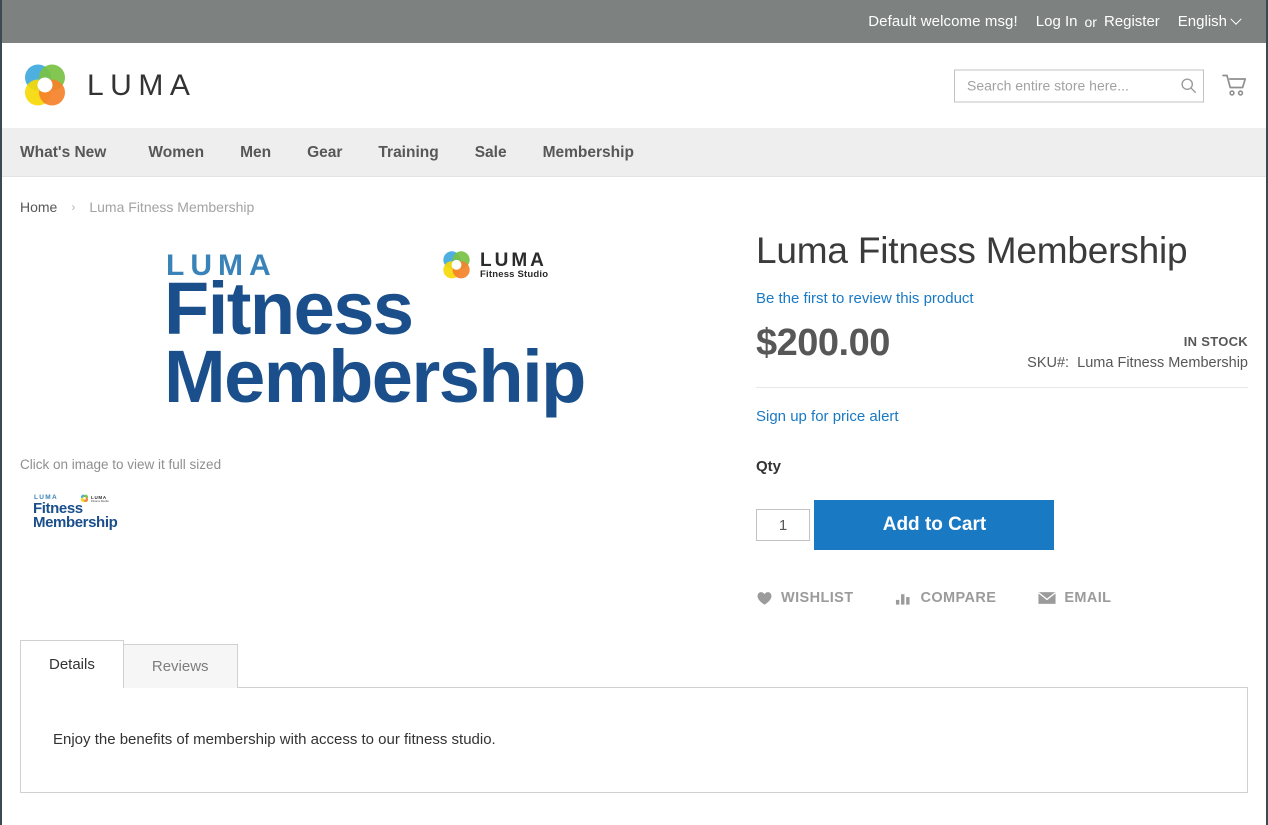  Describe the element at coordinates (817, 597) in the screenshot. I see `wishlist-label: WISHLIST` at that location.